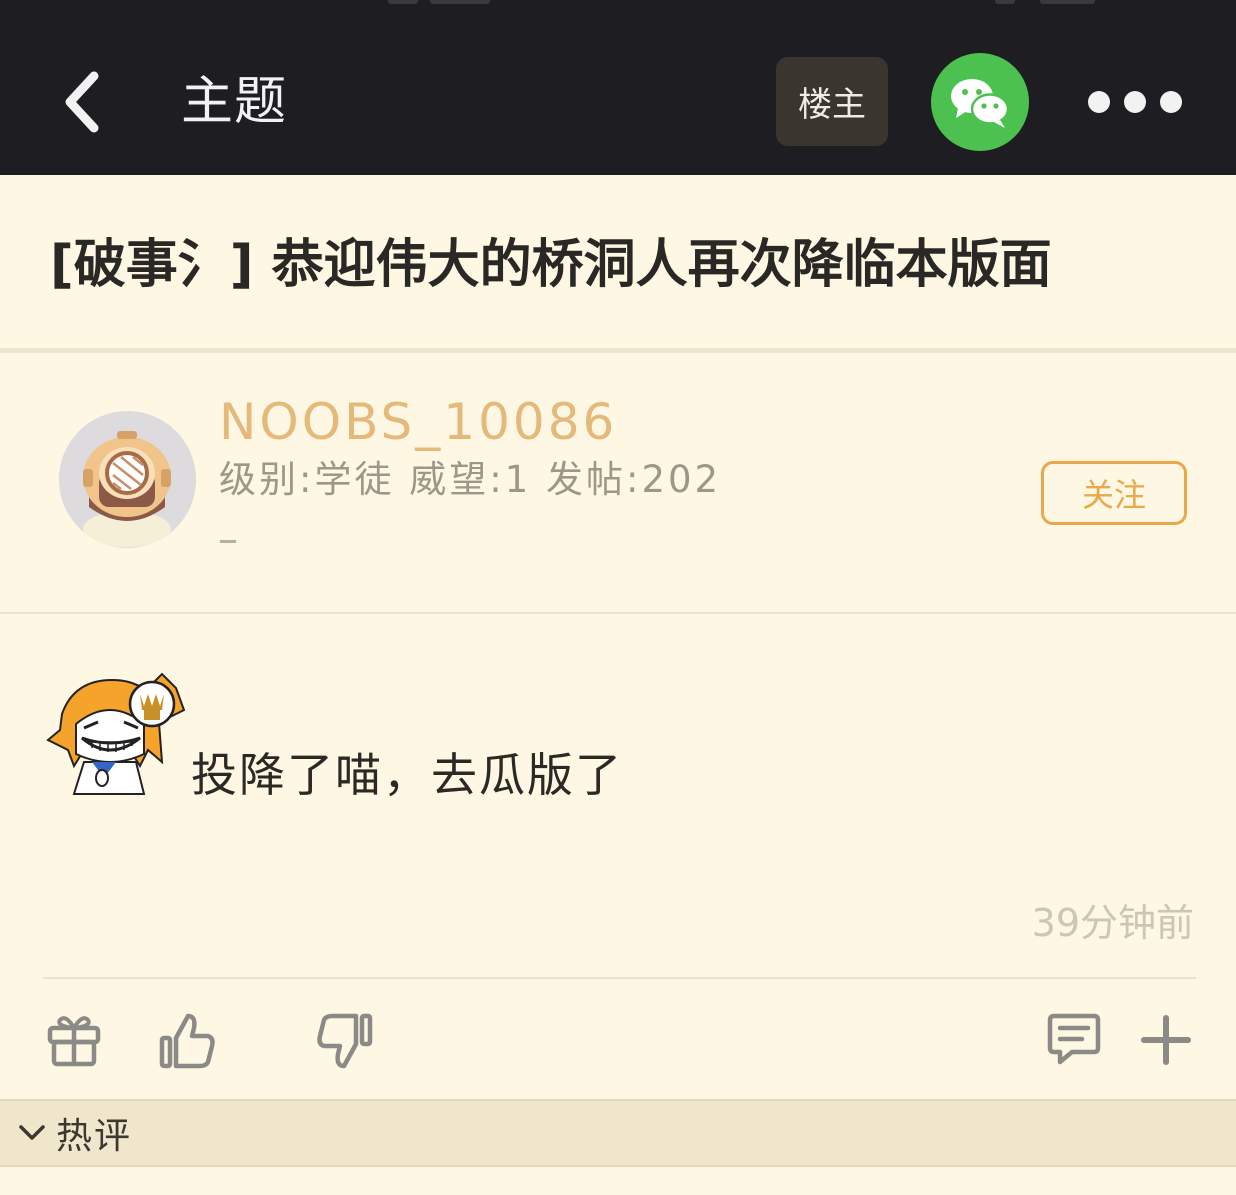 The image size is (1236, 1195). Describe the element at coordinates (551, 265) in the screenshot. I see `thread-title: [破事氵] 恭迎伟大的桥洞人再次降临本版面` at that location.